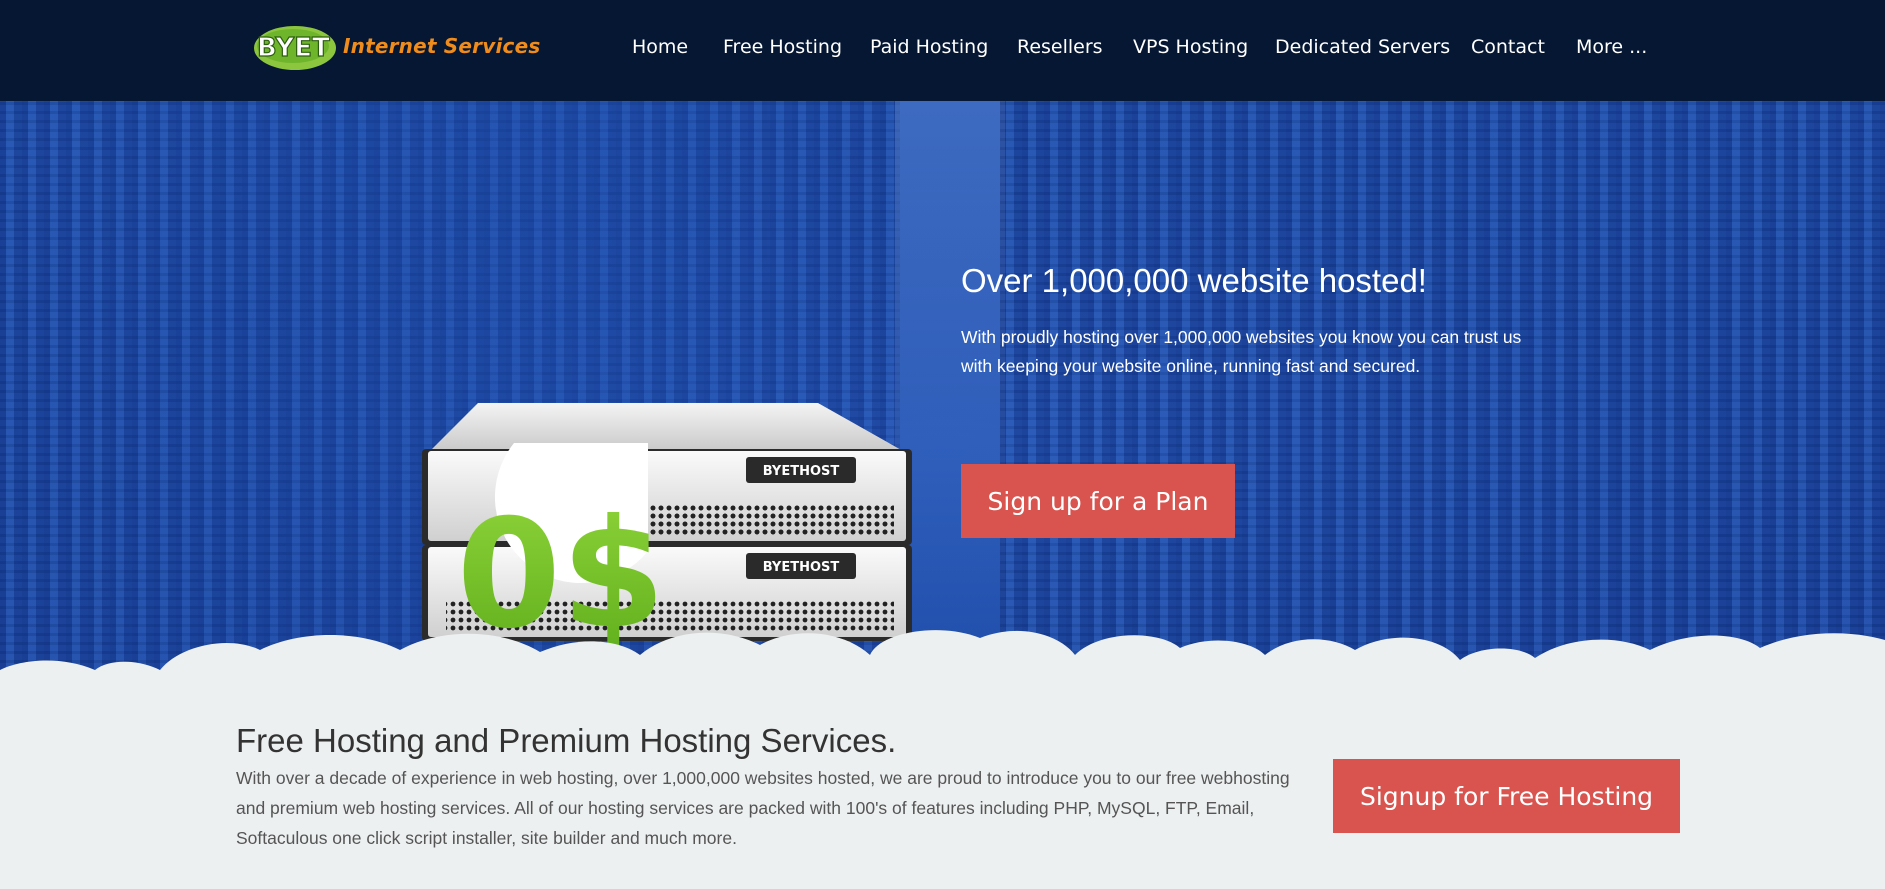 This screenshot has height=889, width=1885. I want to click on byet-logo-icon: BYET, so click(295, 48).